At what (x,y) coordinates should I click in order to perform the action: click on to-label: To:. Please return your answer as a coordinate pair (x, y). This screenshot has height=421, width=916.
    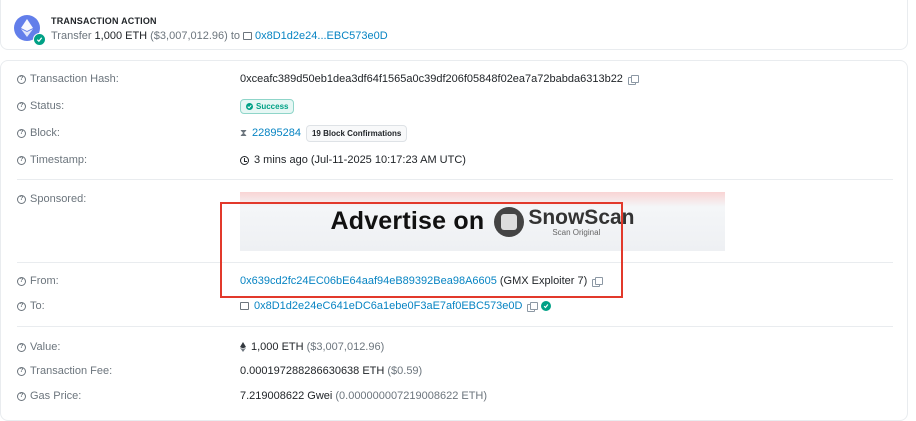
    Looking at the image, I should click on (37, 306).